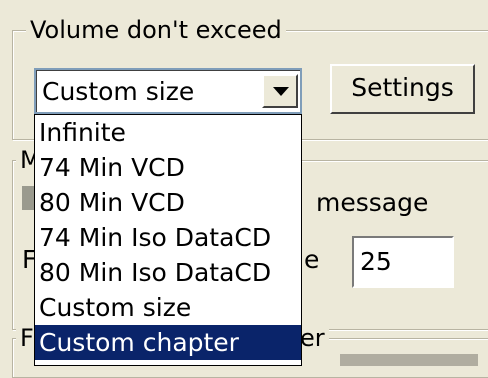  Describe the element at coordinates (156, 30) in the screenshot. I see `volume-groupbox-legend: Volume don't exceed` at that location.